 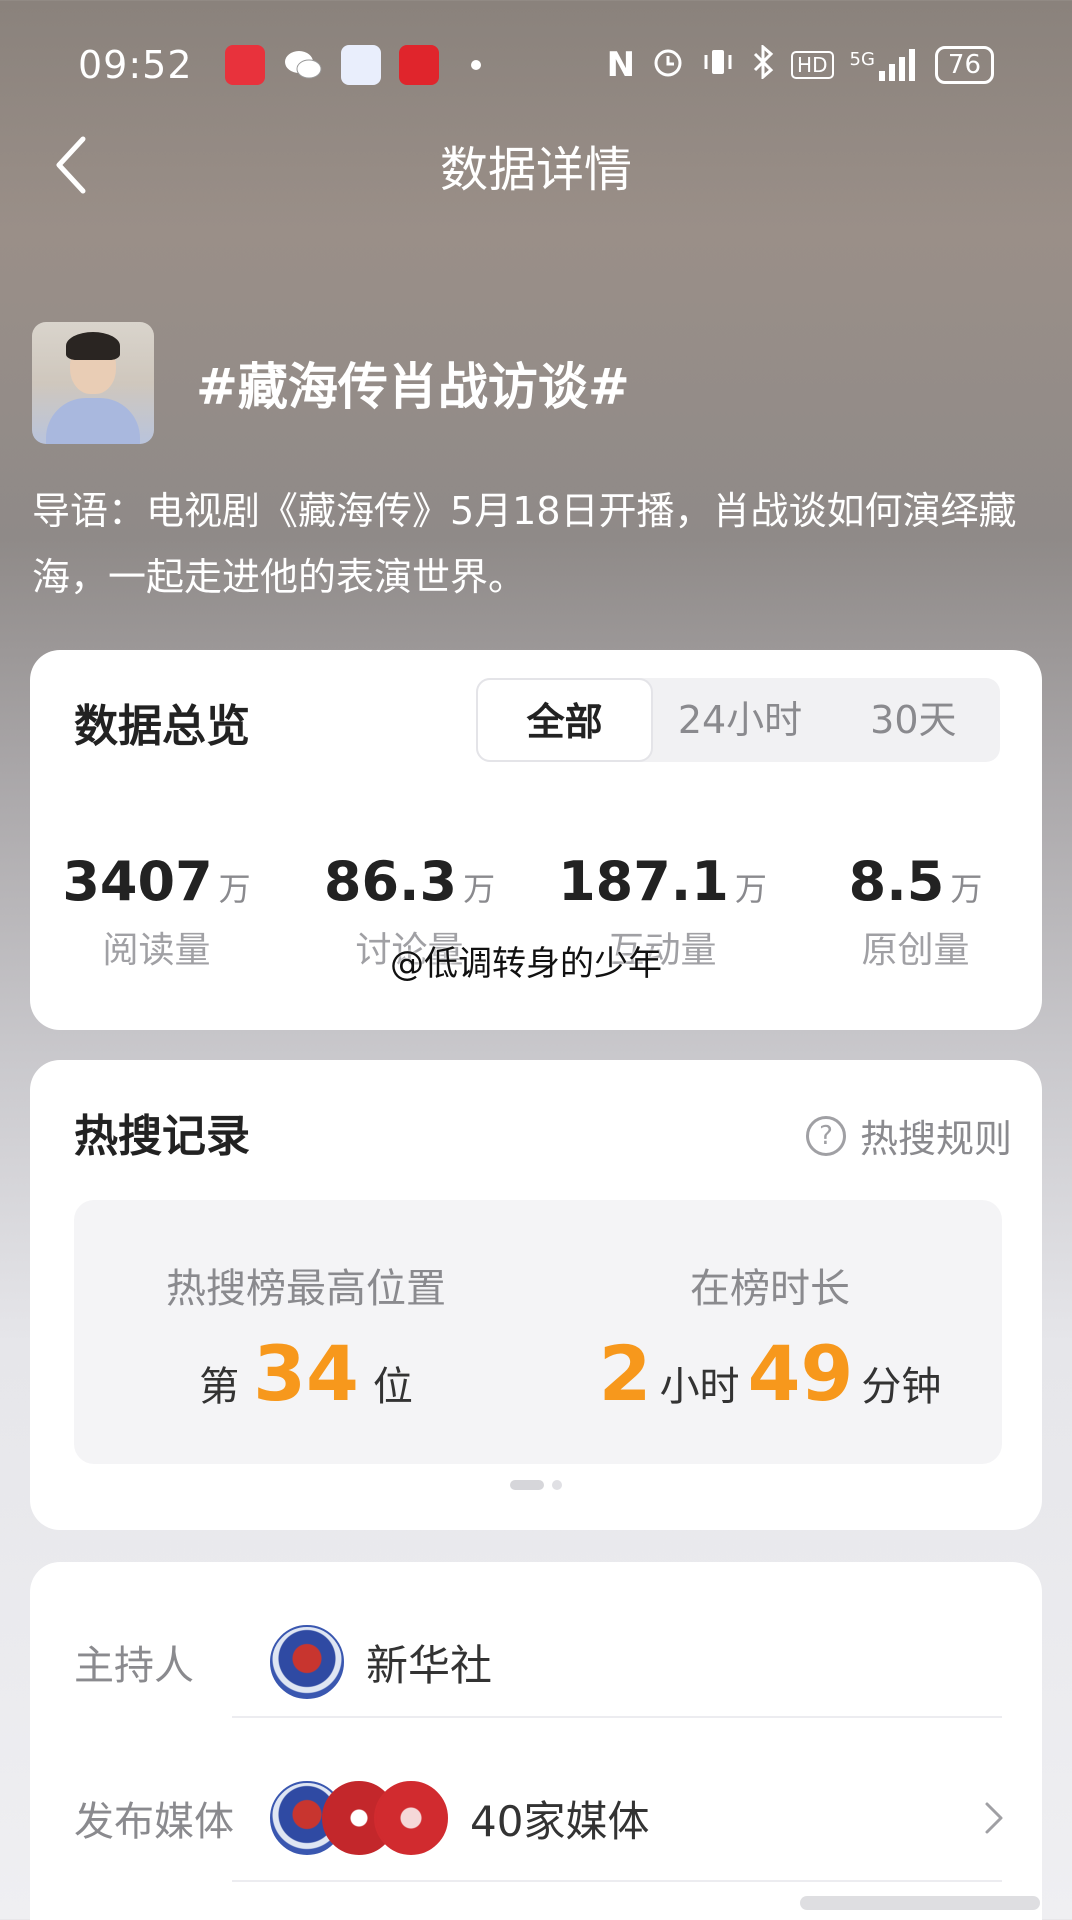 What do you see at coordinates (920, 1903) in the screenshot?
I see `home-indicator` at bounding box center [920, 1903].